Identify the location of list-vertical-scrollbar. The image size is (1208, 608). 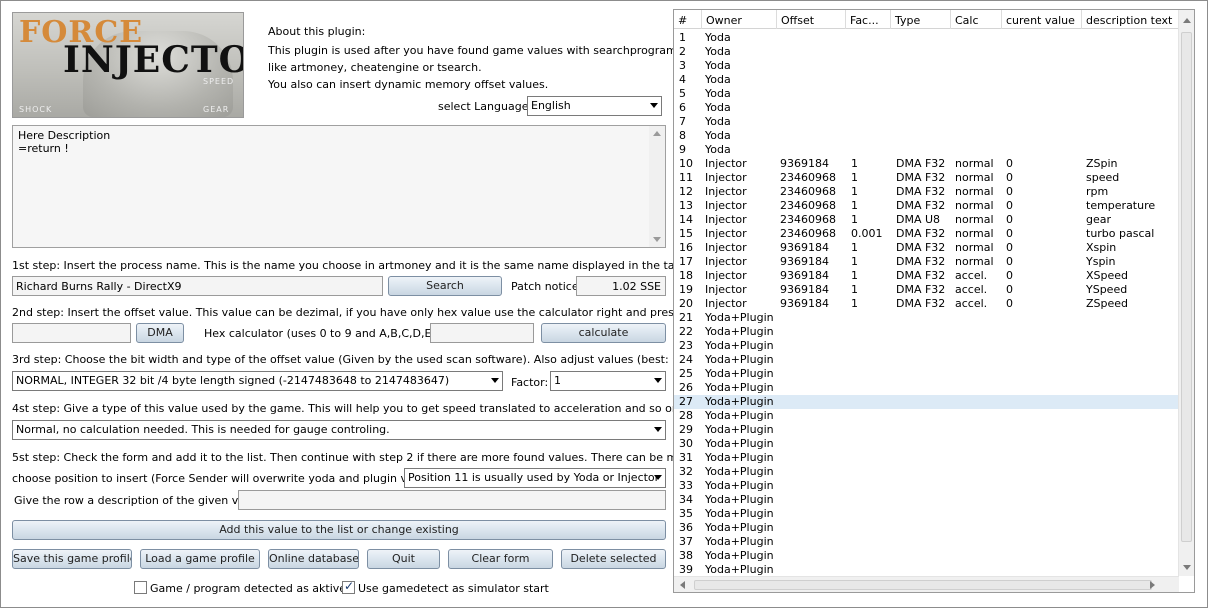
(1186, 293).